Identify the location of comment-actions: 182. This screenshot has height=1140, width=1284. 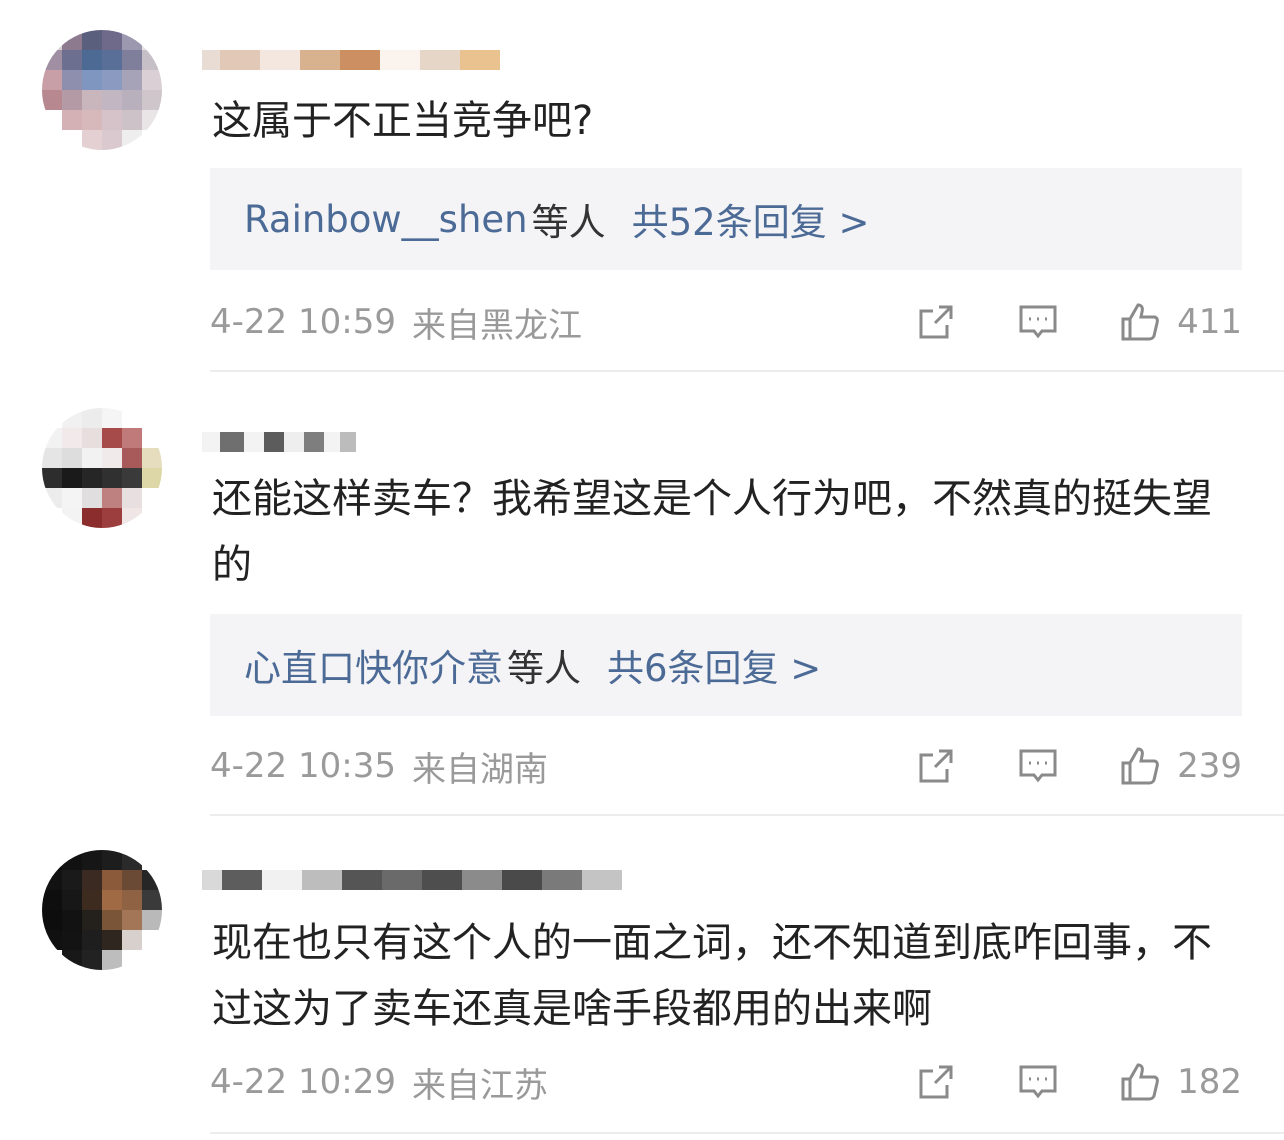
(1077, 1082).